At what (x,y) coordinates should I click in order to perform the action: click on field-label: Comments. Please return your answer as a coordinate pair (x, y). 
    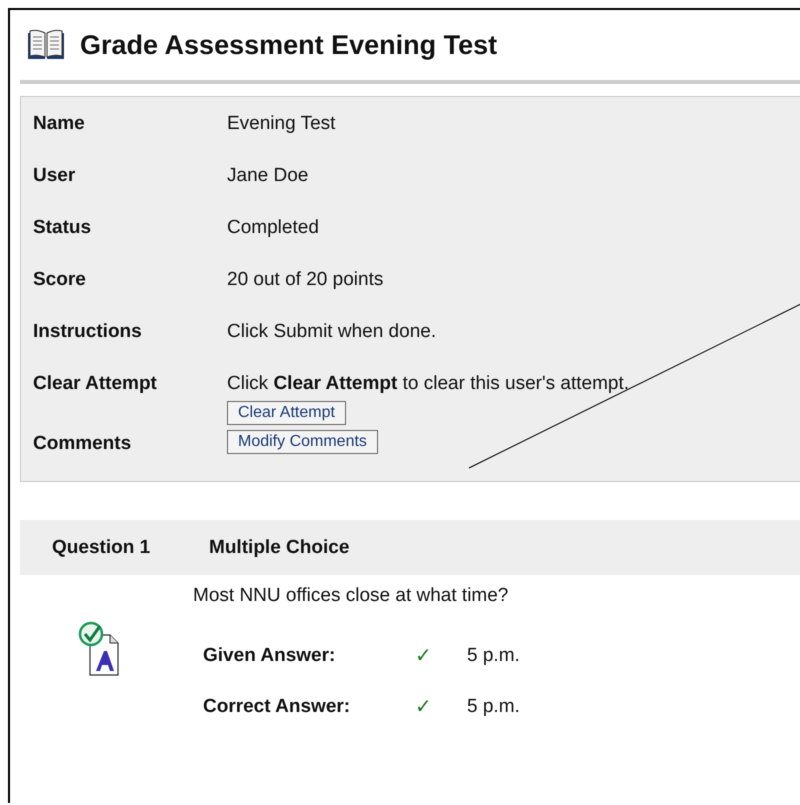
    Looking at the image, I should click on (82, 443).